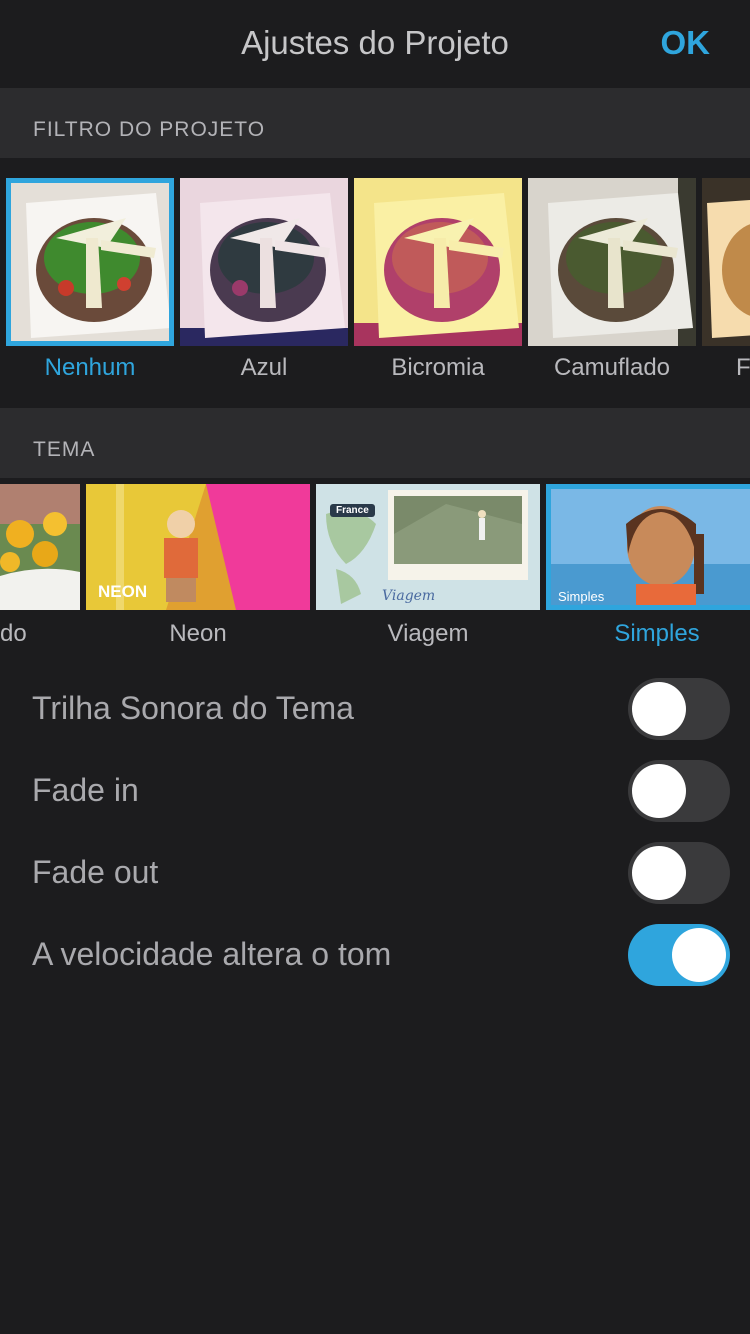 The height and width of the screenshot is (1334, 750). I want to click on setting-row-velocidade: A velocidade altera o tom, so click(375, 957).